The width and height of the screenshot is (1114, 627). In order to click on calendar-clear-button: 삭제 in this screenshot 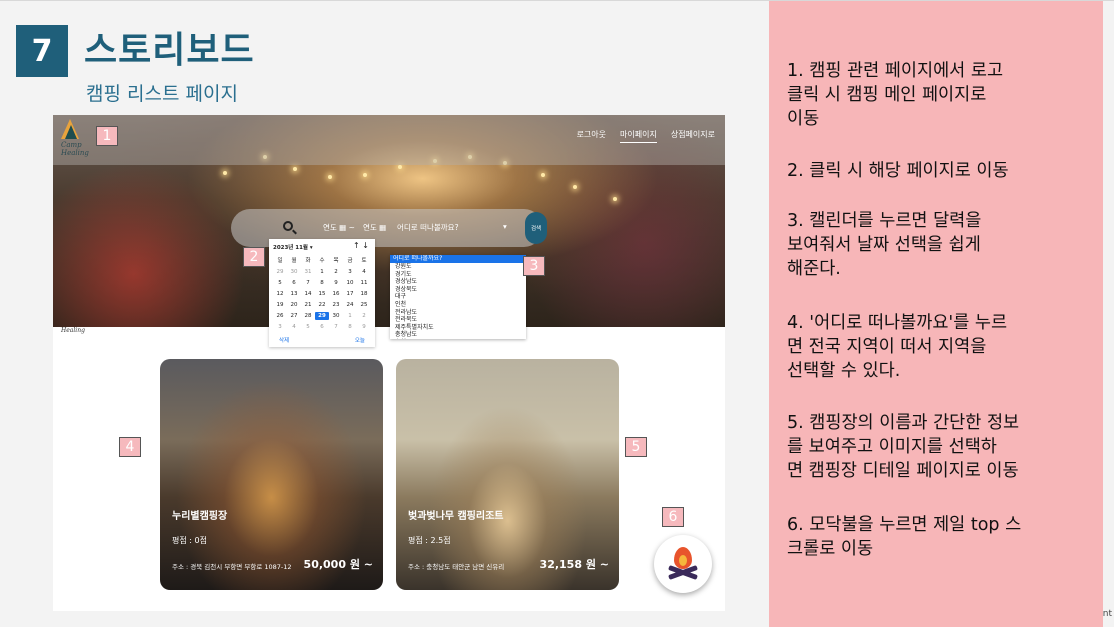, I will do `click(284, 340)`.